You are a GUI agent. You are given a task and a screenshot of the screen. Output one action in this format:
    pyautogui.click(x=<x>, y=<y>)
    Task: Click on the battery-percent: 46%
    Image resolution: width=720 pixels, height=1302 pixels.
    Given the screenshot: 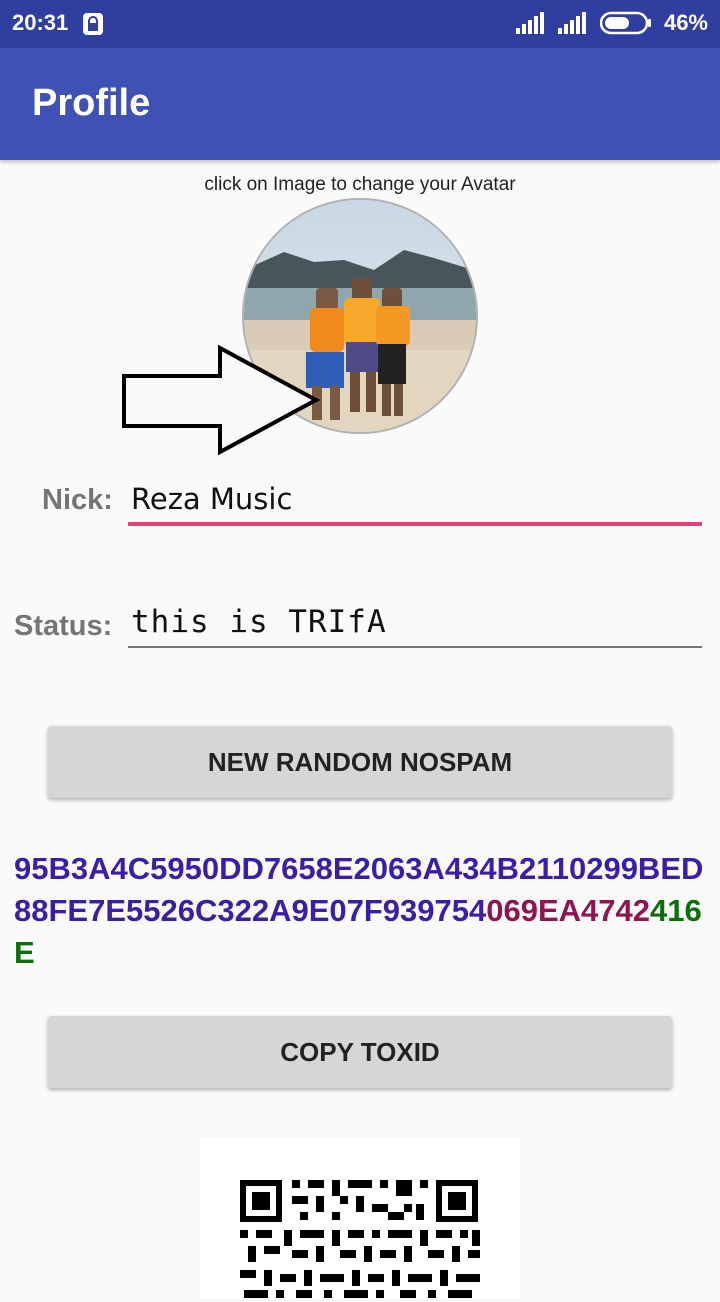 What is the action you would take?
    pyautogui.click(x=685, y=22)
    